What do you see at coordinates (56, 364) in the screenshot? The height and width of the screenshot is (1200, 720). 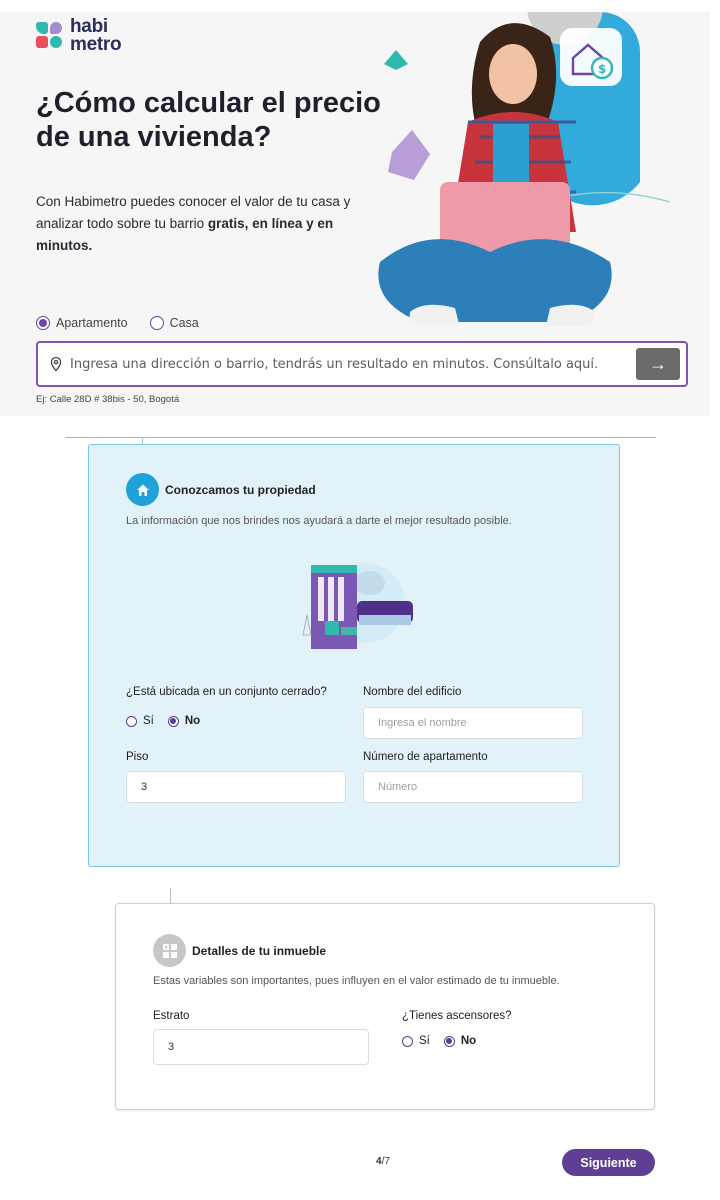 I see `location-pin-icon` at bounding box center [56, 364].